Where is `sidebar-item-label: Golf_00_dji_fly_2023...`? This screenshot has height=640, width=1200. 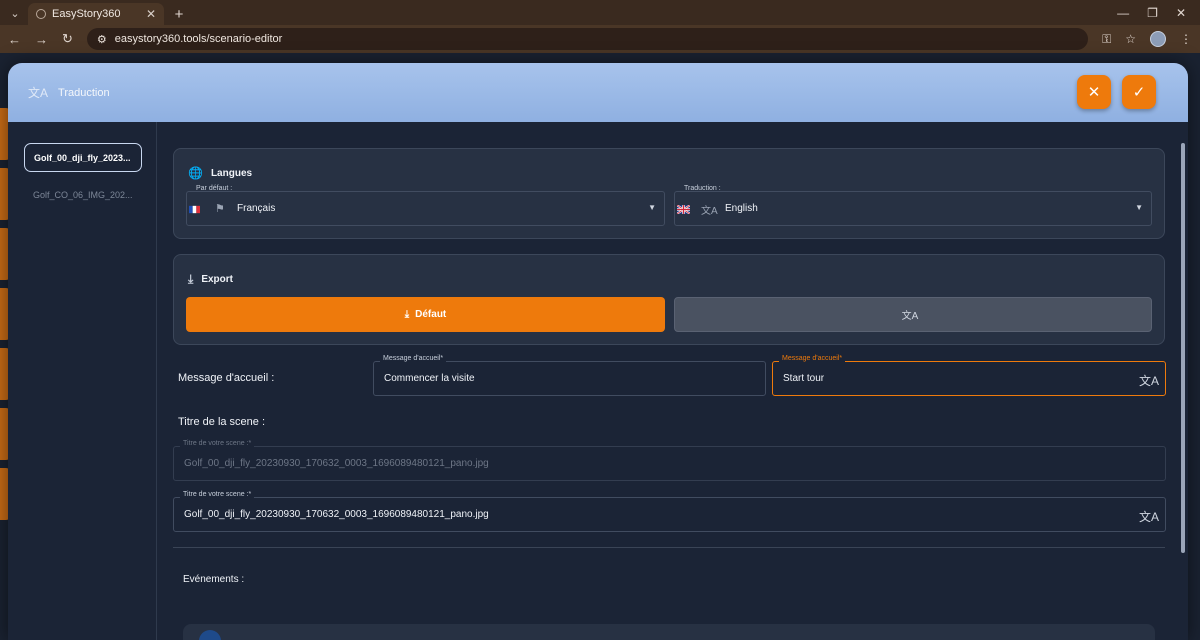
sidebar-item-label: Golf_00_dji_fly_2023... is located at coordinates (82, 157).